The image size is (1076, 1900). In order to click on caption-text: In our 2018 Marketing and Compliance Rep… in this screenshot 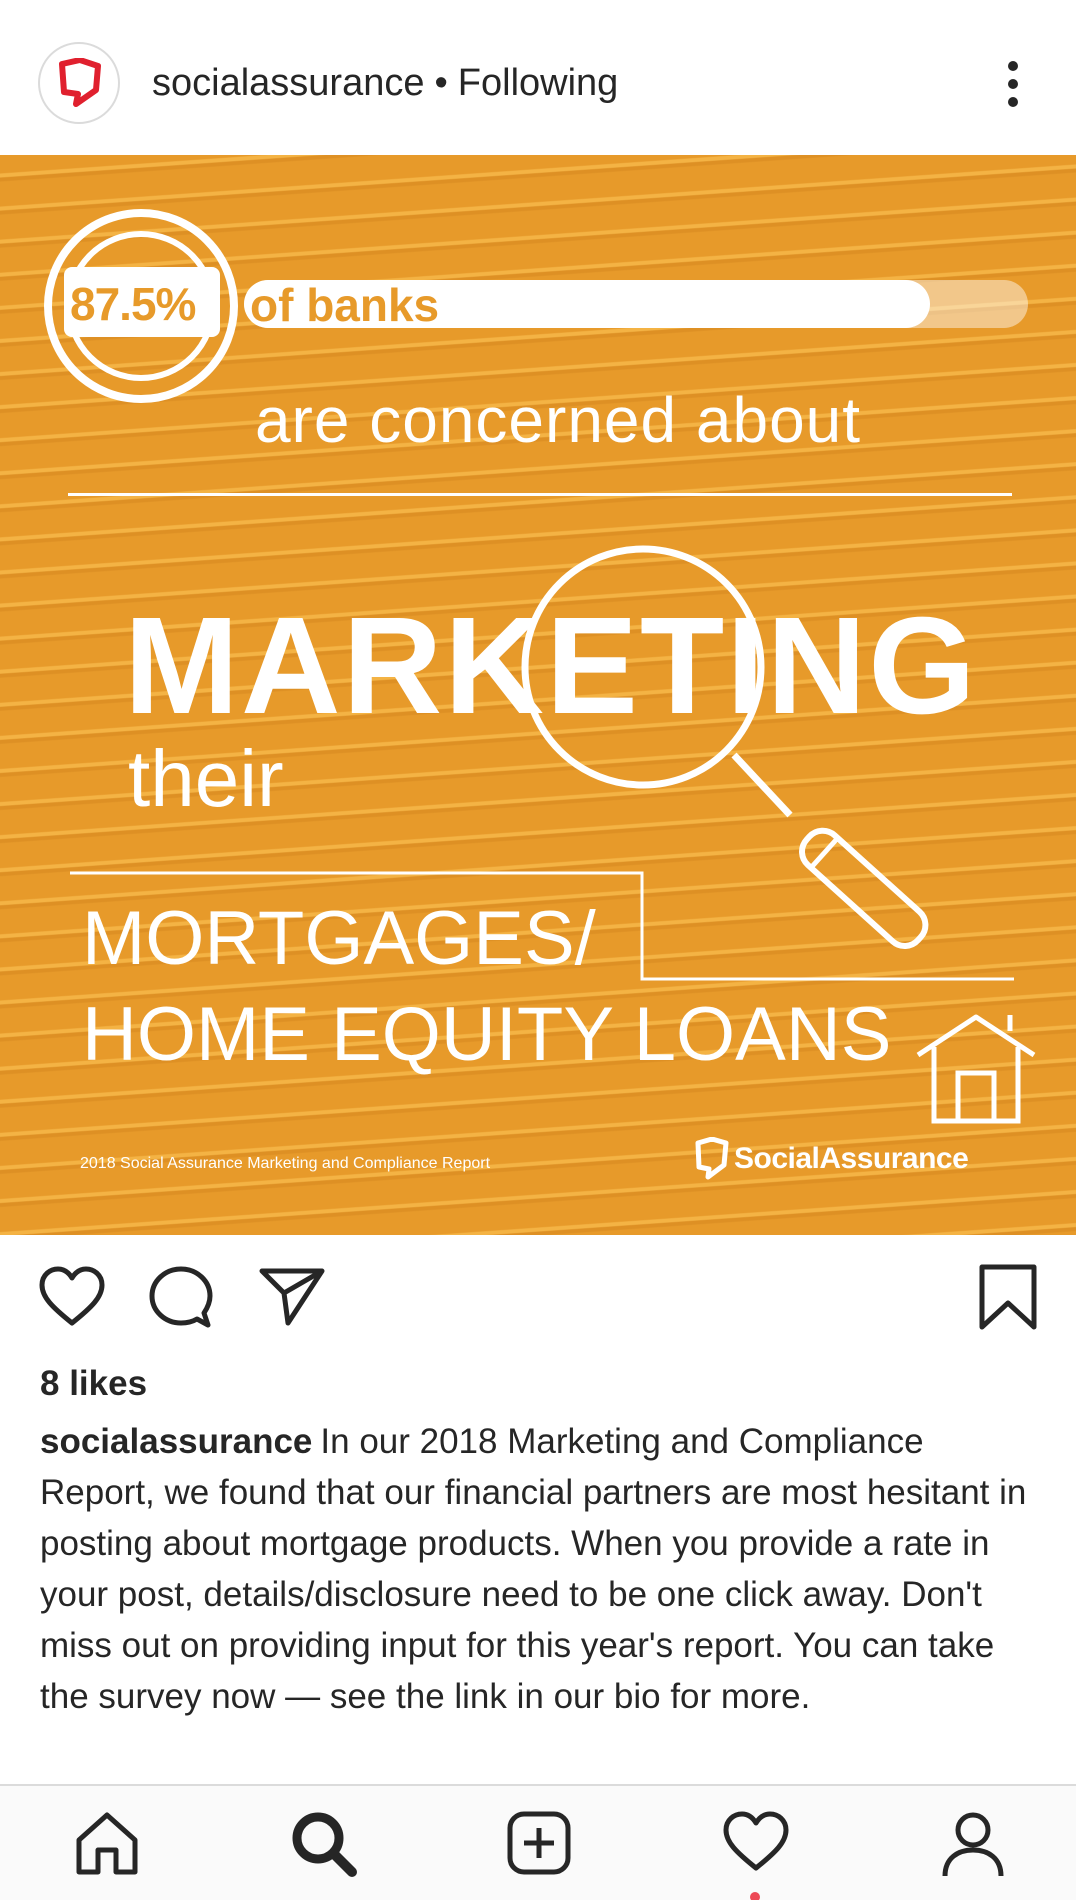, I will do `click(533, 1569)`.